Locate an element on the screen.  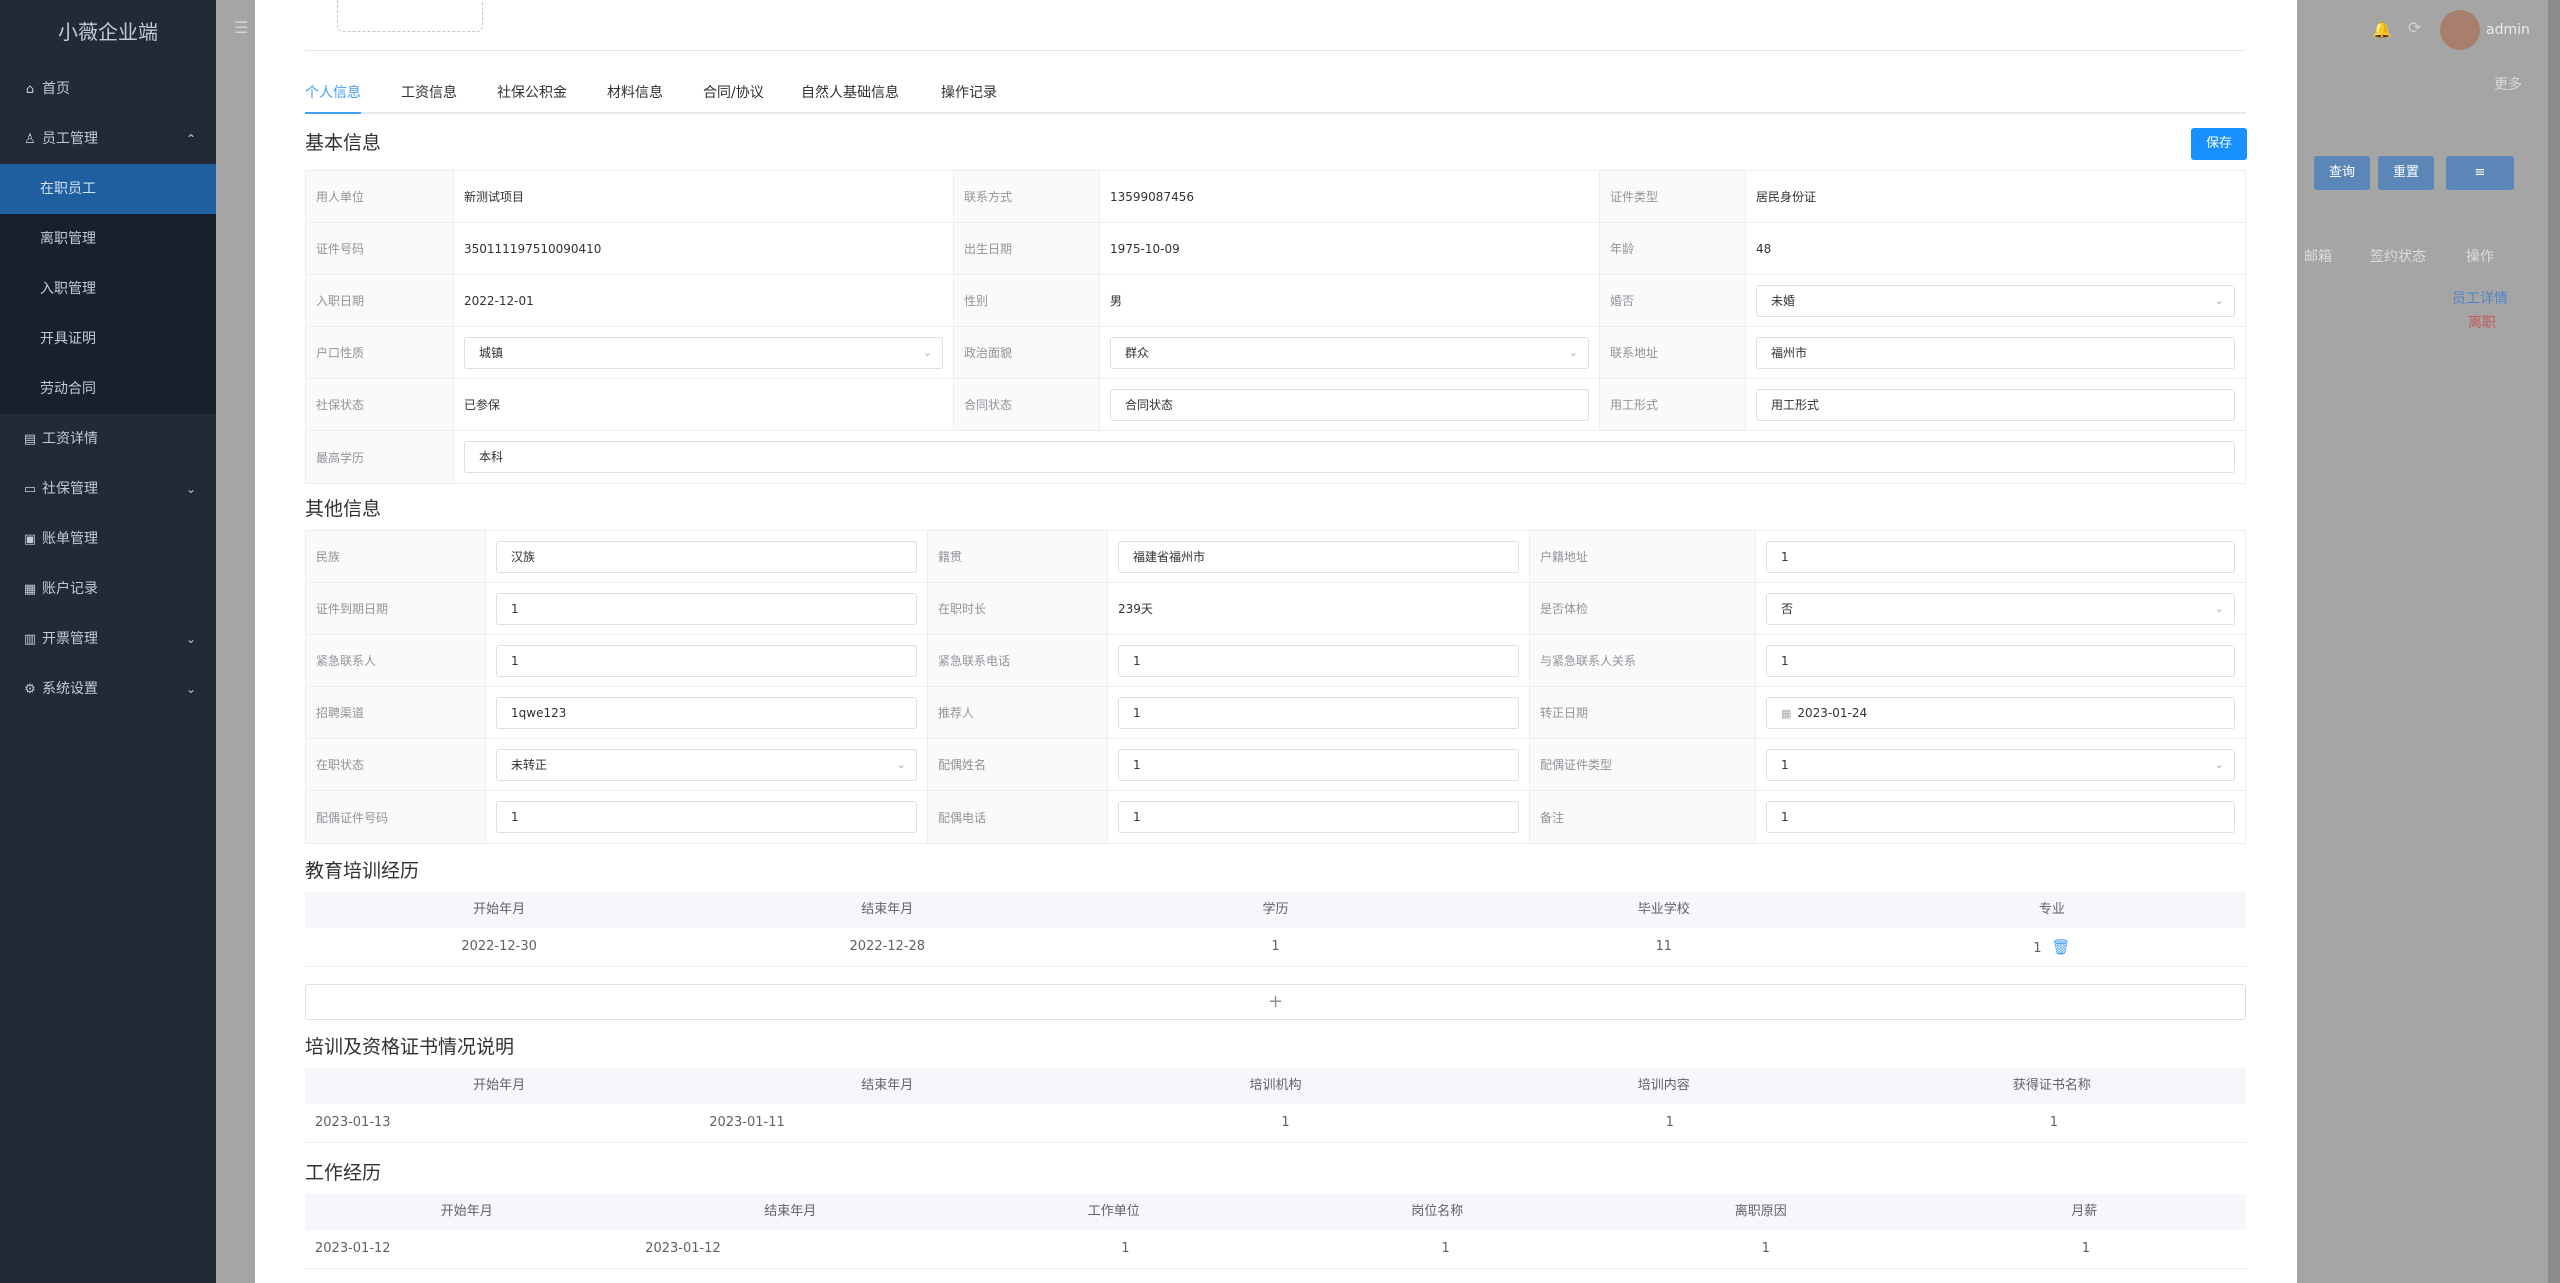
regularization-date-picker: ▦ 2023-01-24 is located at coordinates (2000, 712).